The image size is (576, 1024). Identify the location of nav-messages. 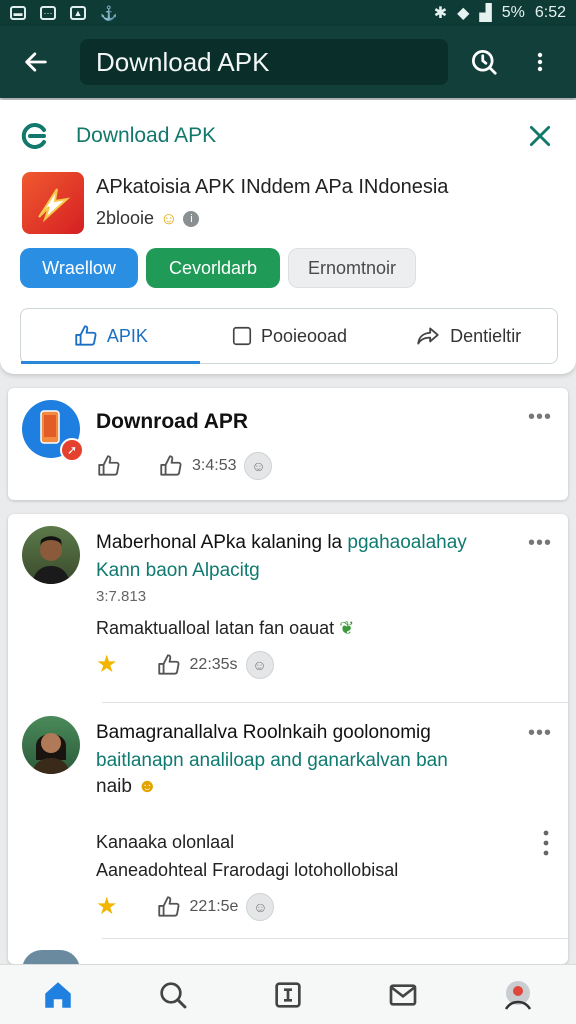
(403, 995).